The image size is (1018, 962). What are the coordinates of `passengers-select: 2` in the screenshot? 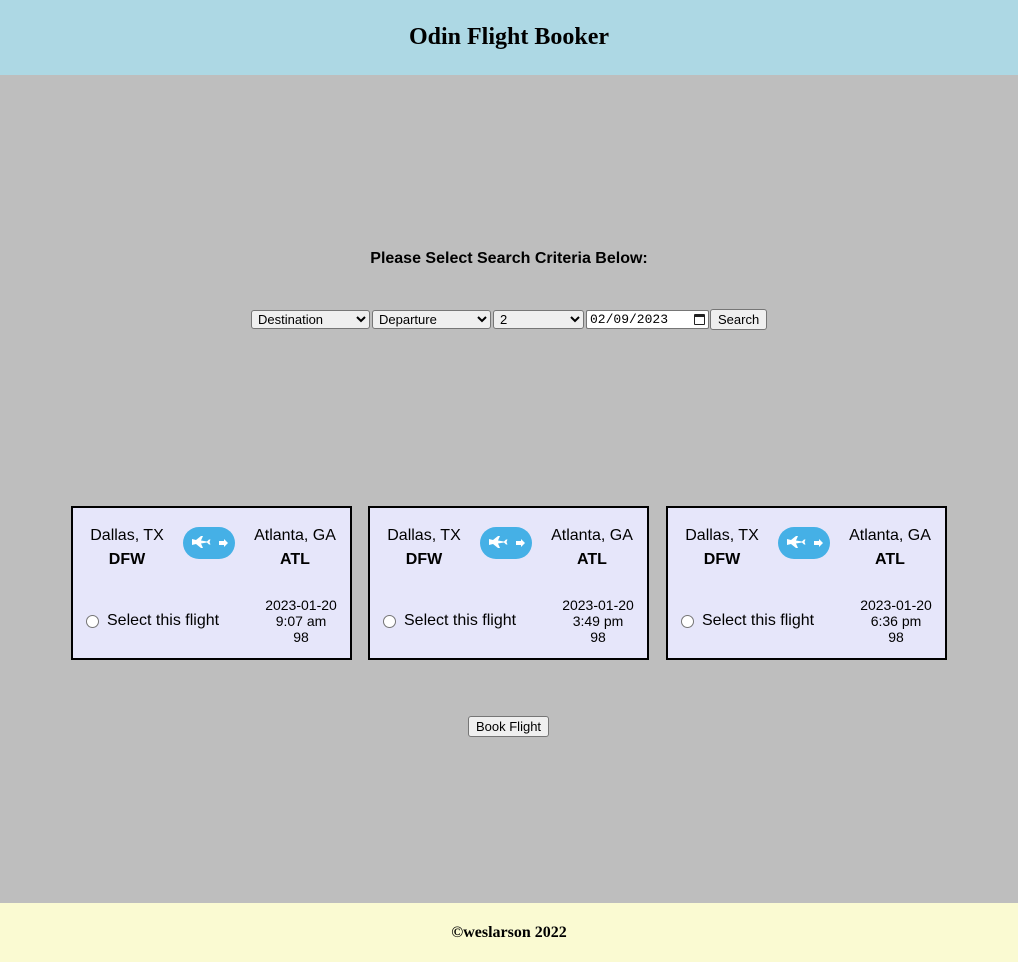 It's located at (538, 319).